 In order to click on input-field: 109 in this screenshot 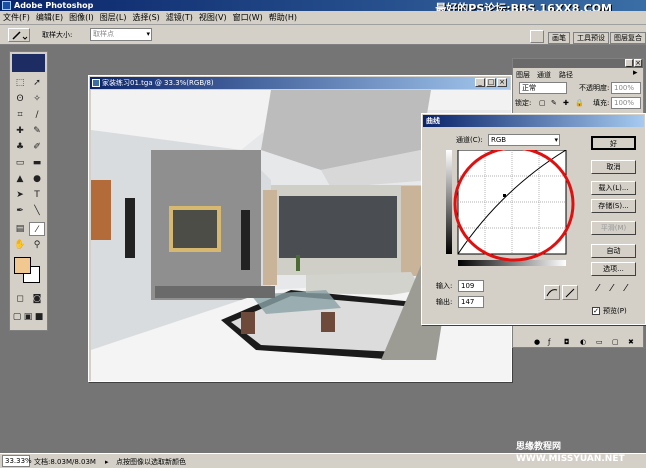, I will do `click(471, 286)`.